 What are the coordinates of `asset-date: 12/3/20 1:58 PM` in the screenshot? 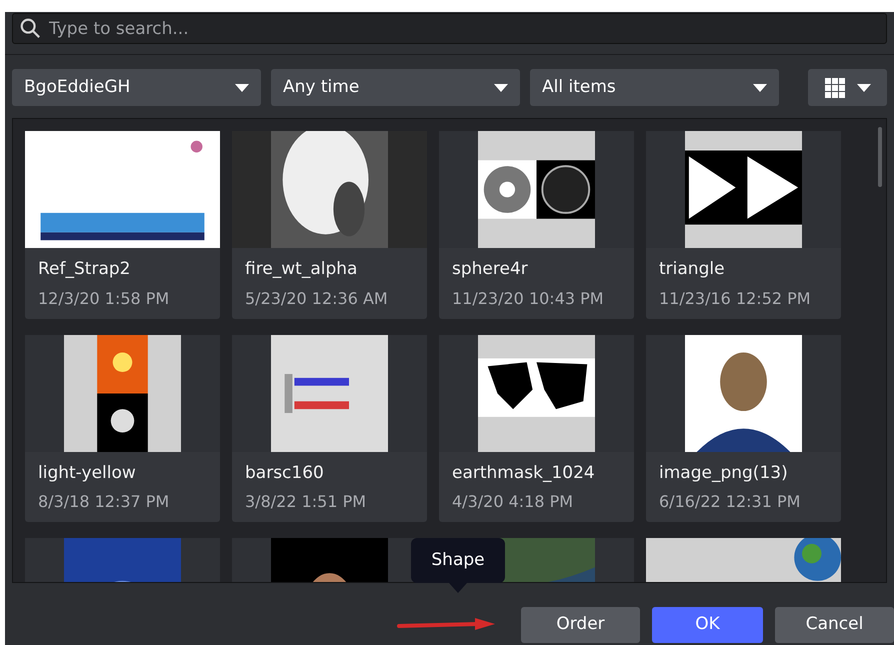 It's located at (104, 299).